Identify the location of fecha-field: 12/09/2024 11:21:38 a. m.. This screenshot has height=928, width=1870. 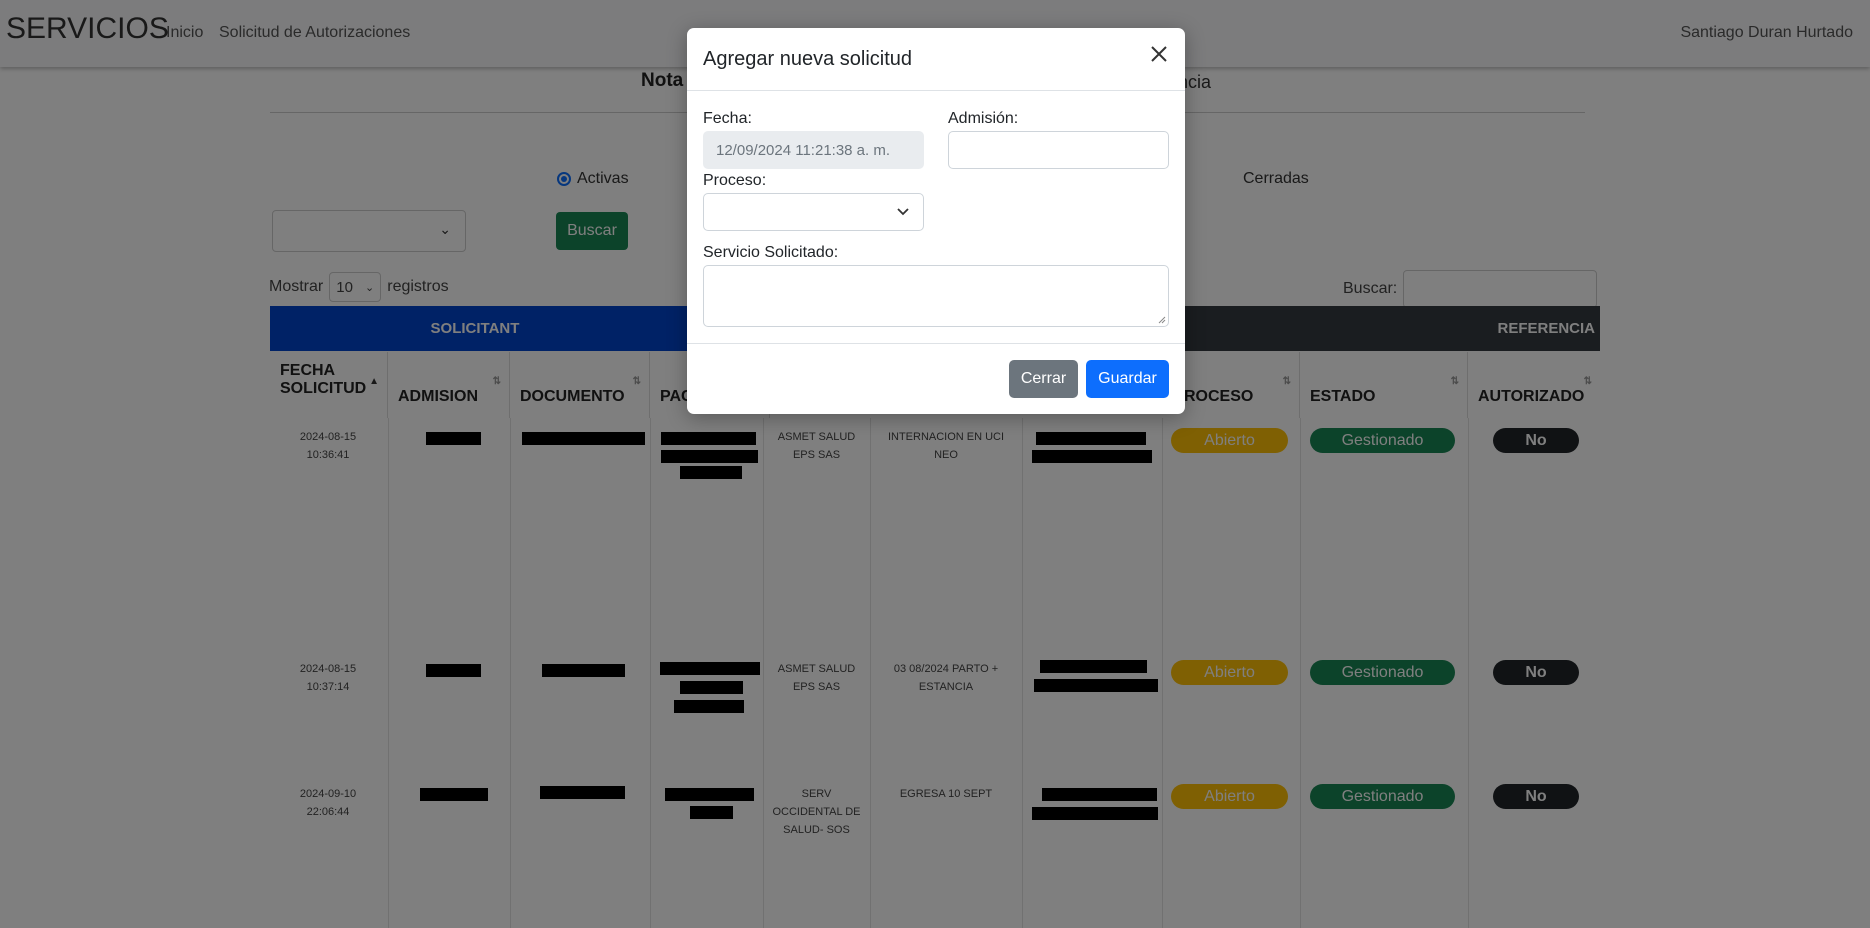
(813, 150).